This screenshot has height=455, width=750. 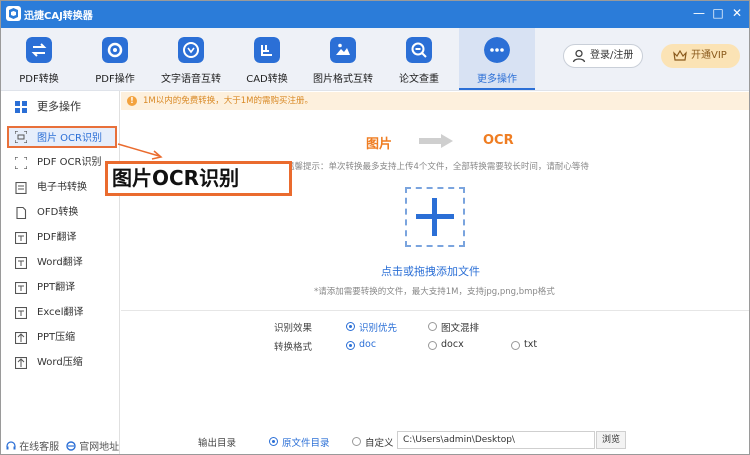 I want to click on callout-label: 图片OCR识别, so click(x=198, y=178).